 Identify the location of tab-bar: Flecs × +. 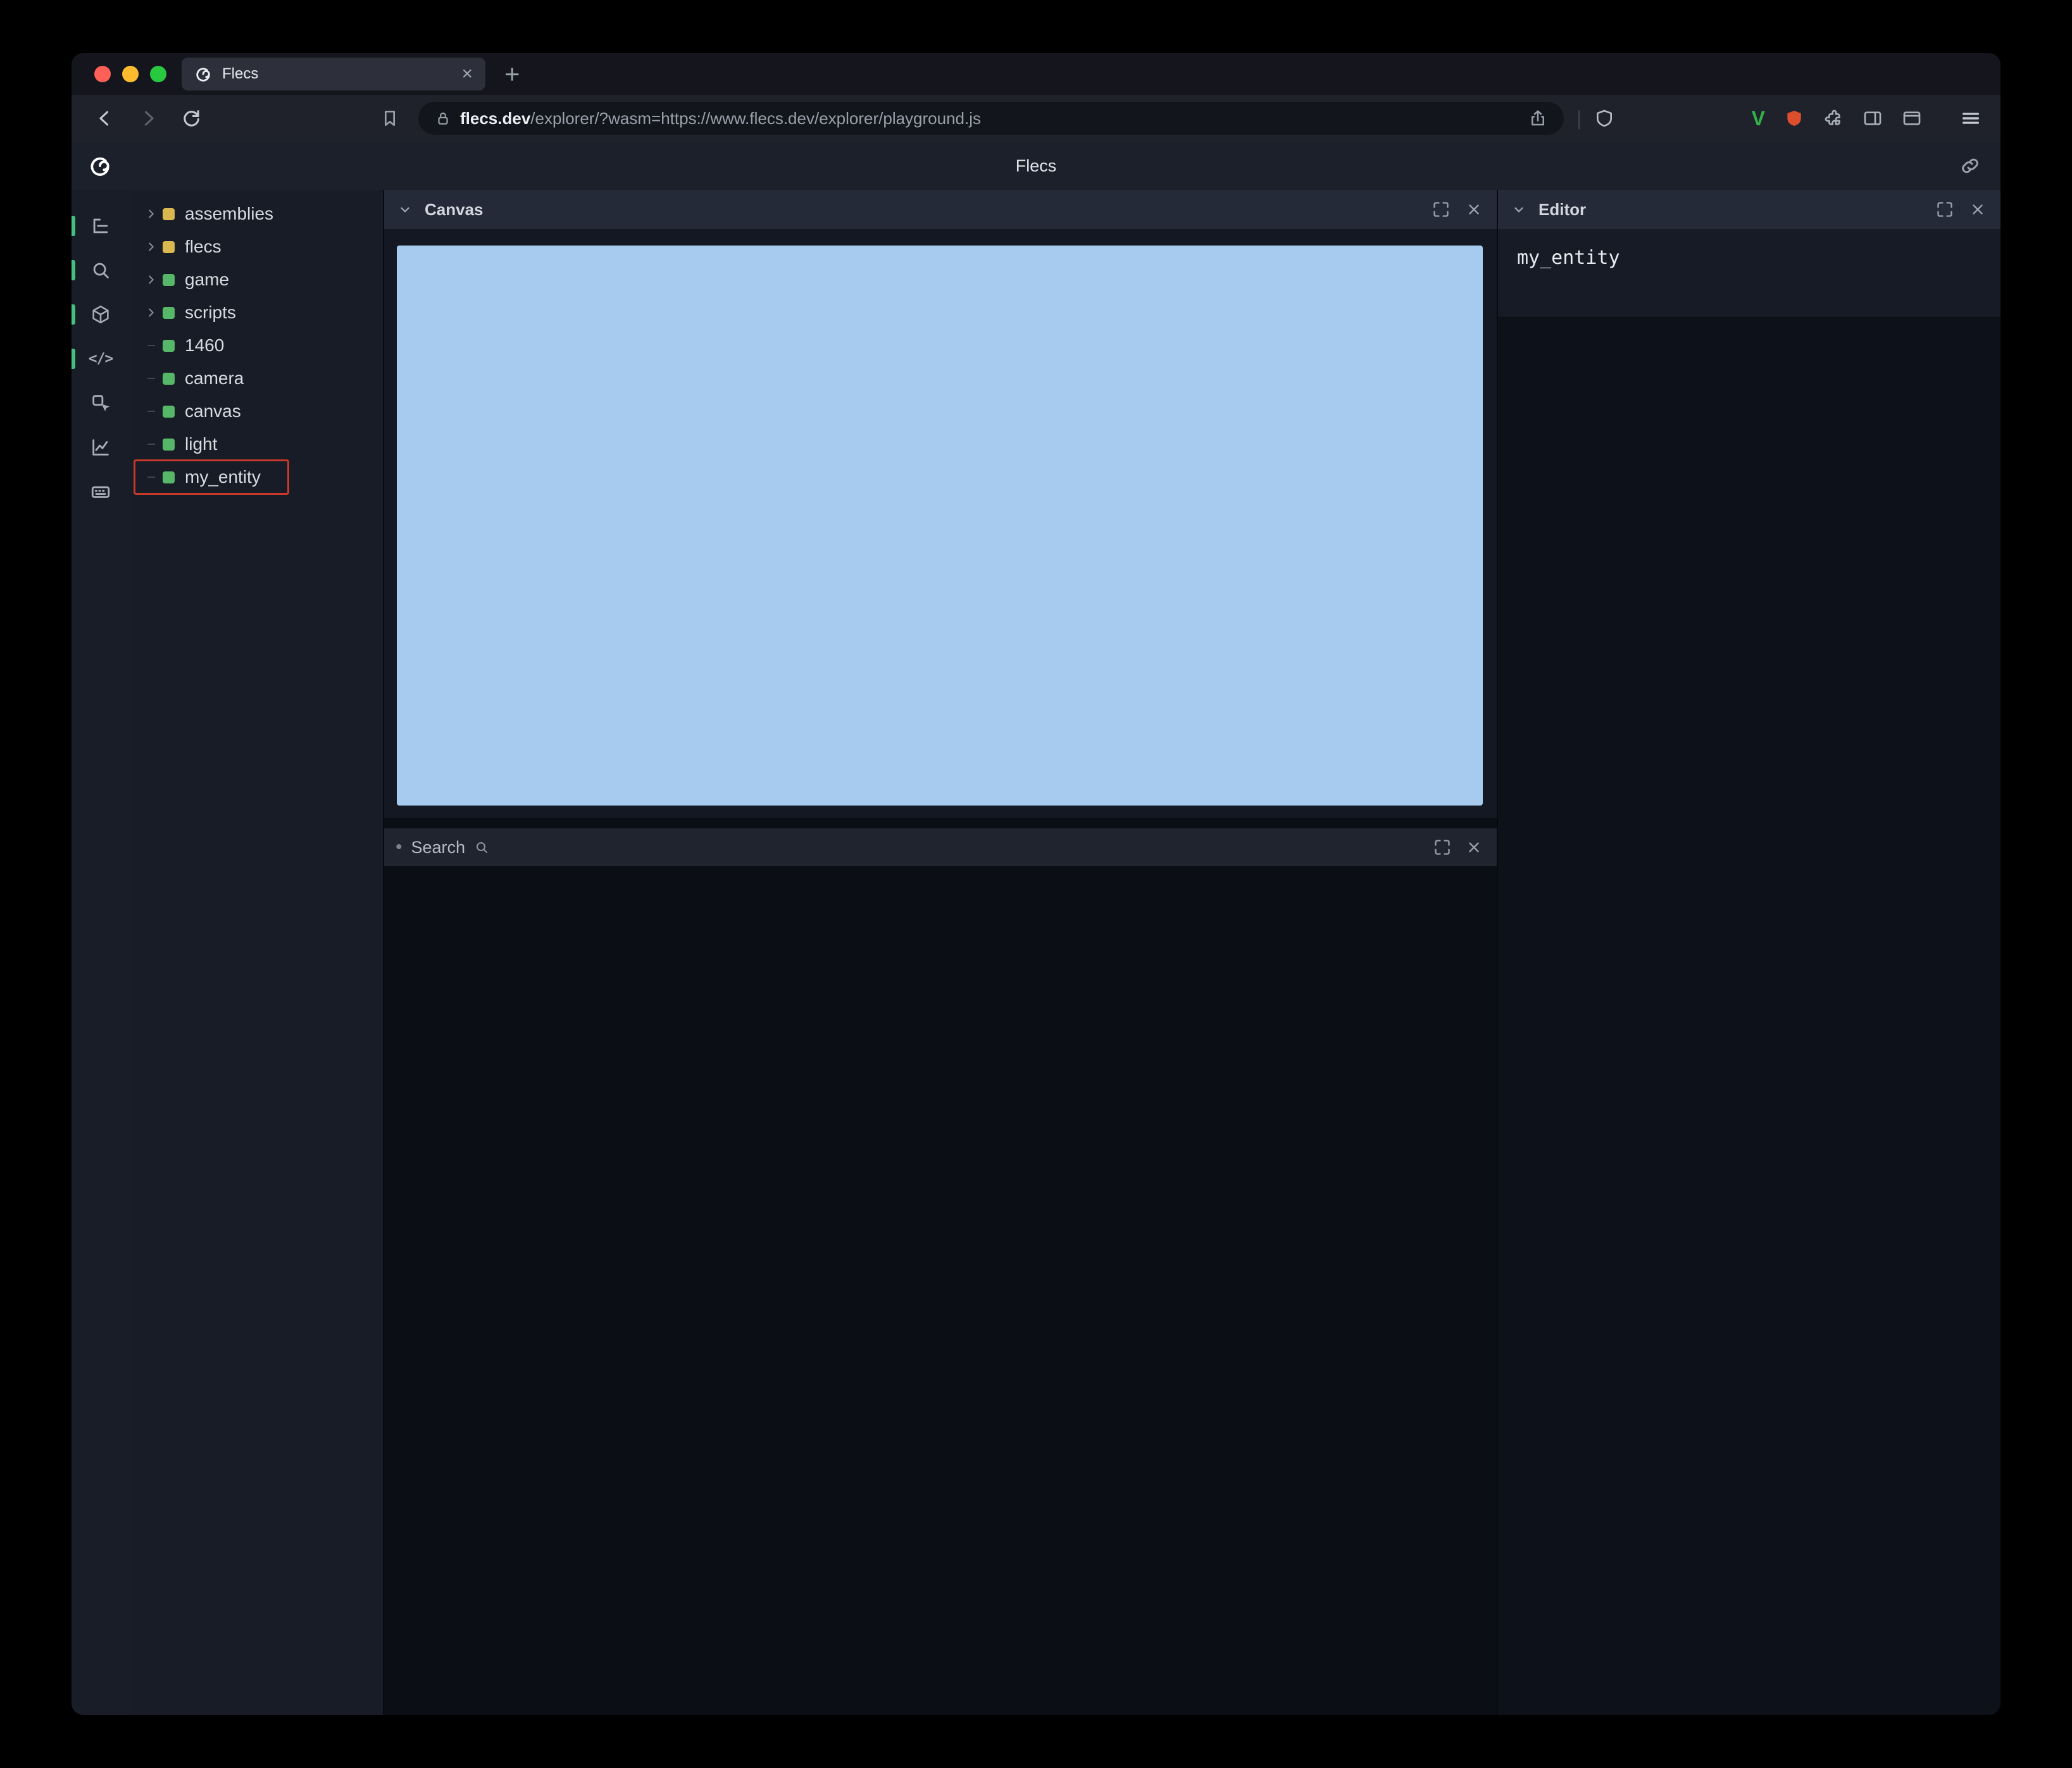
(1036, 74).